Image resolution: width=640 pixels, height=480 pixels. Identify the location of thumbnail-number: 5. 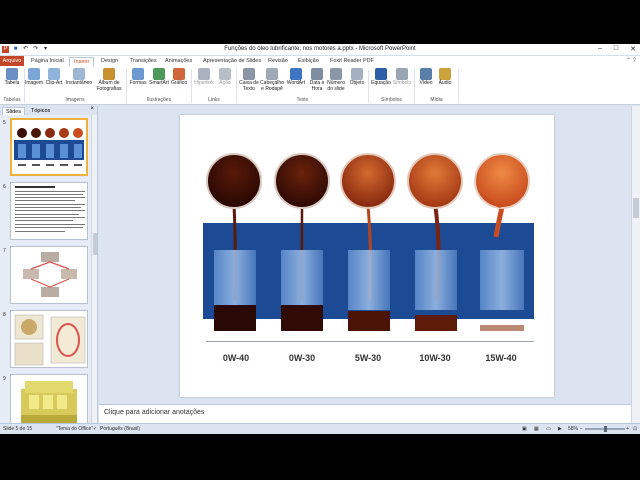
(4, 123).